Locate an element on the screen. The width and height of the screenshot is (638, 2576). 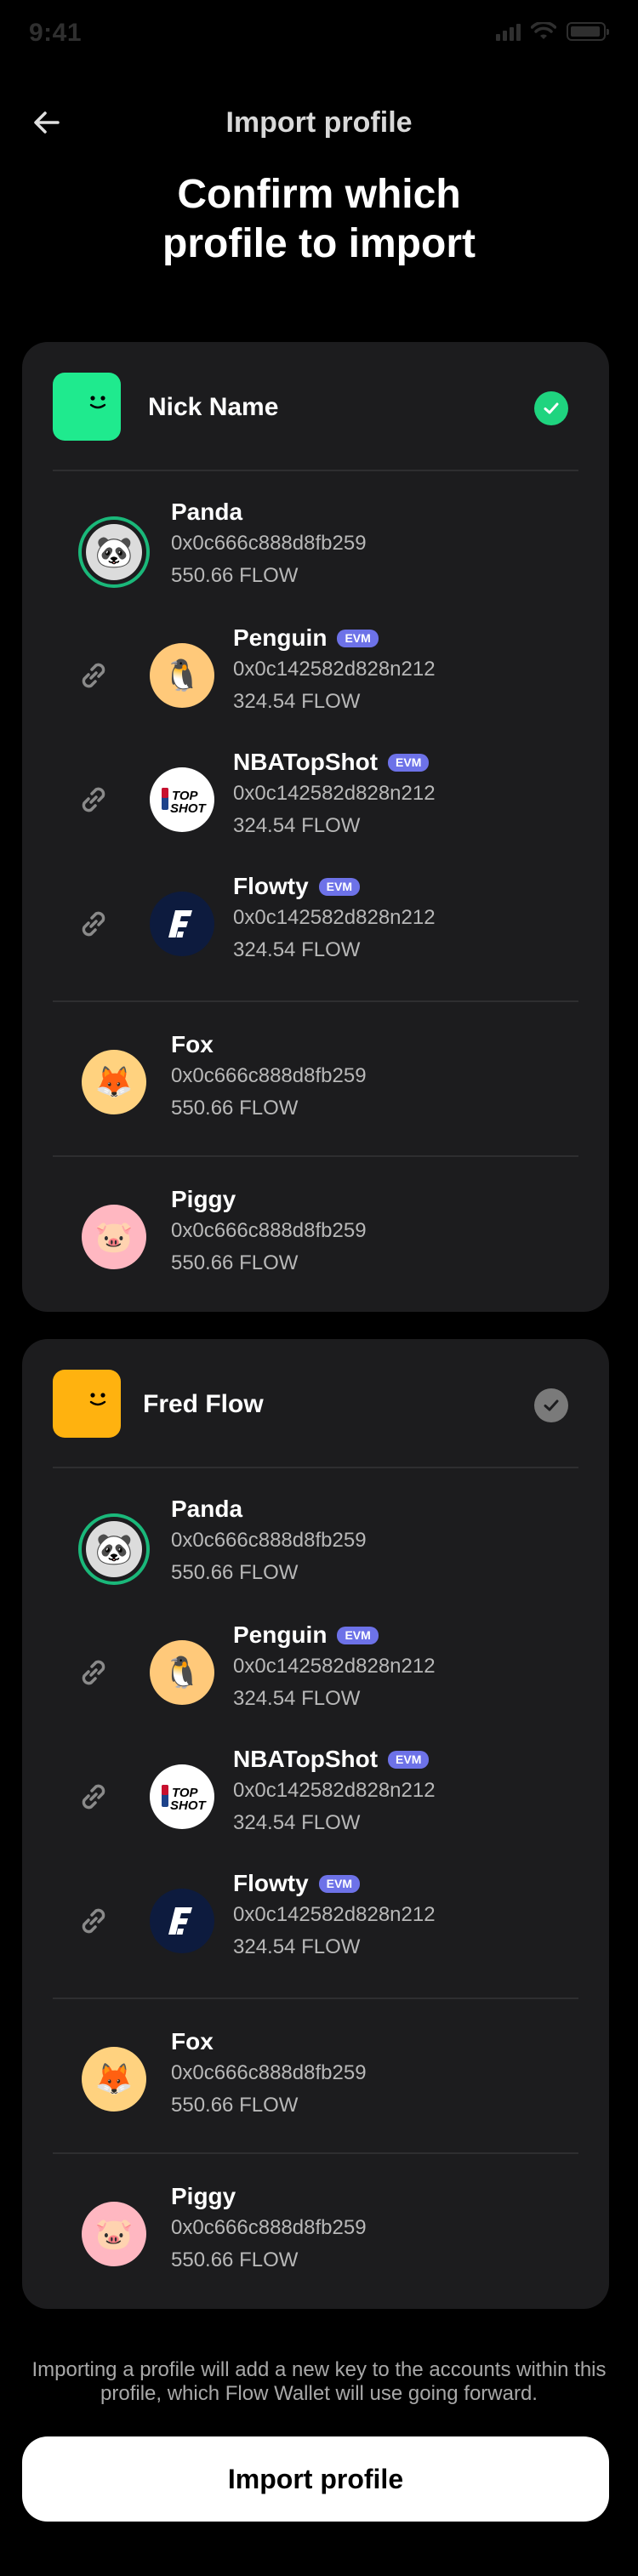
battery-icon is located at coordinates (588, 32).